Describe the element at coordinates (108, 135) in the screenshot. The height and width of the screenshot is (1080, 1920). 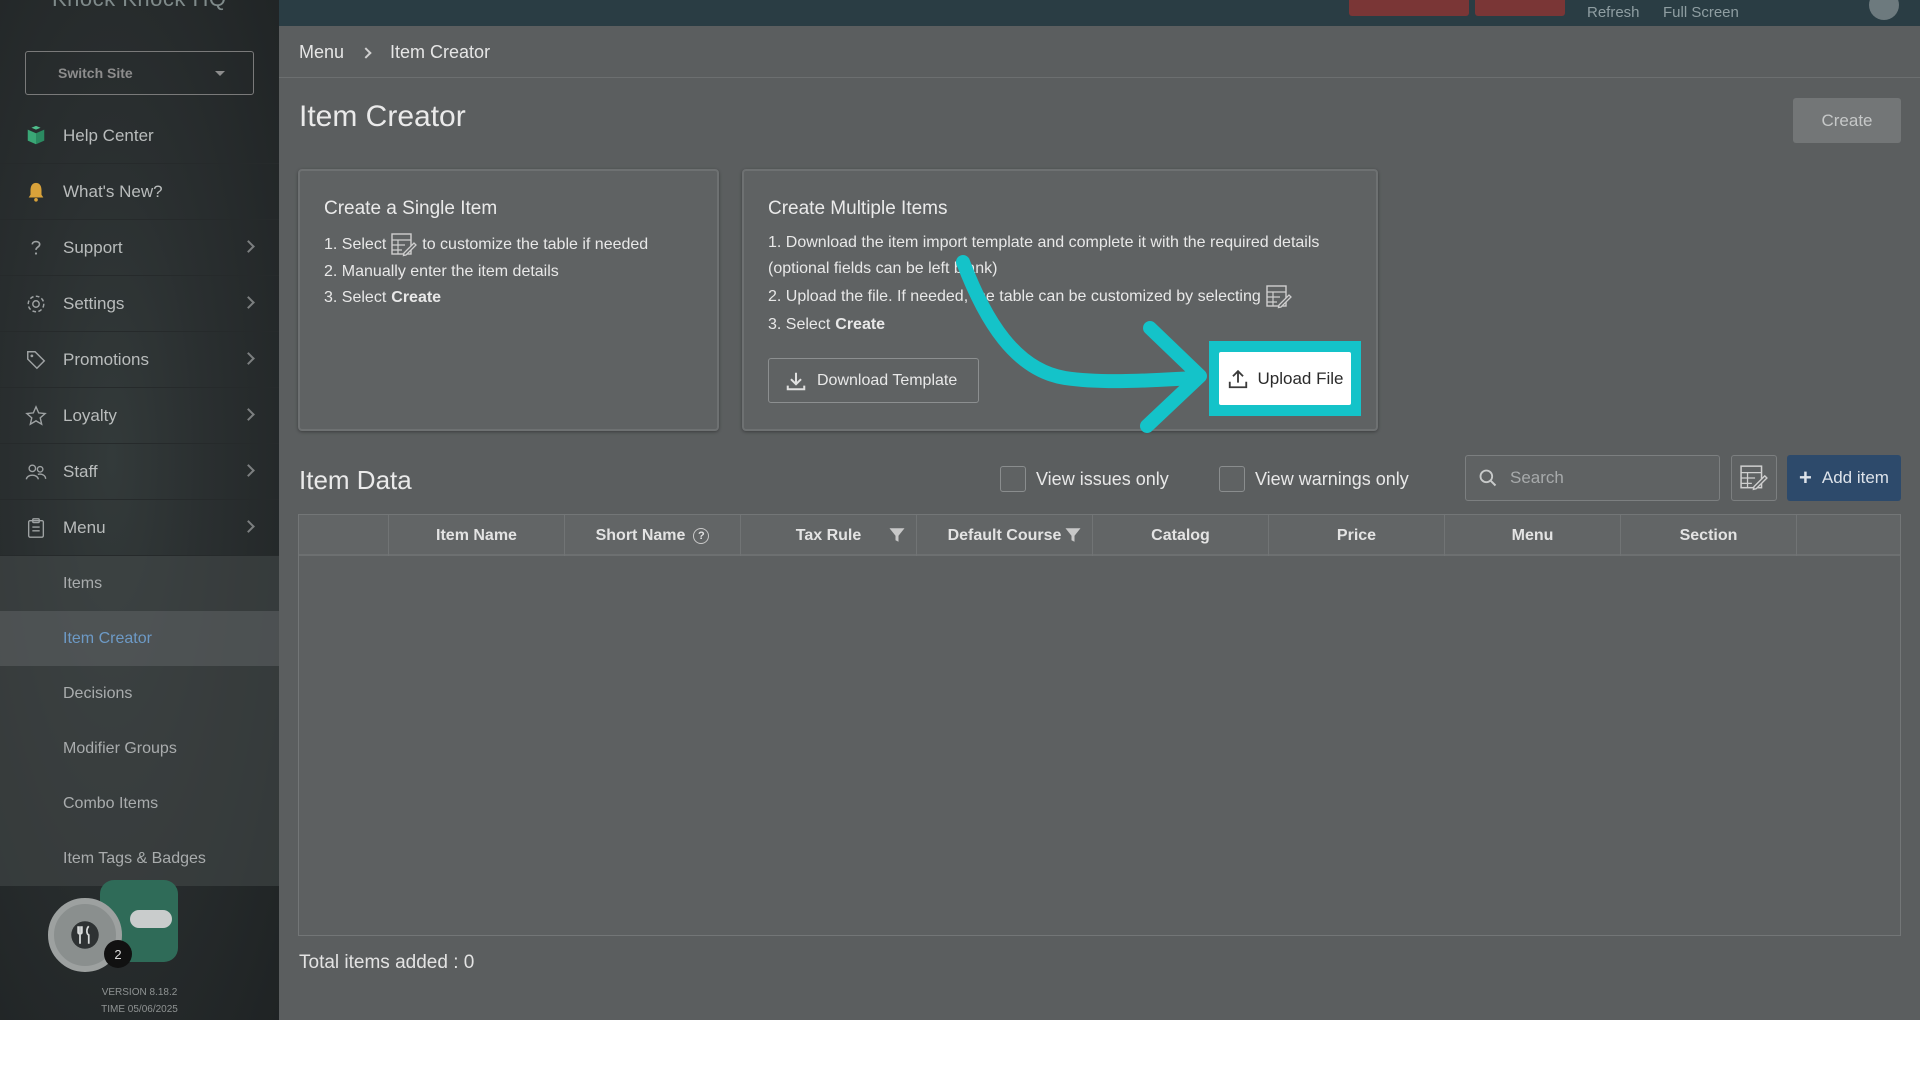
I see `sidebar-item-label: Help Center` at that location.